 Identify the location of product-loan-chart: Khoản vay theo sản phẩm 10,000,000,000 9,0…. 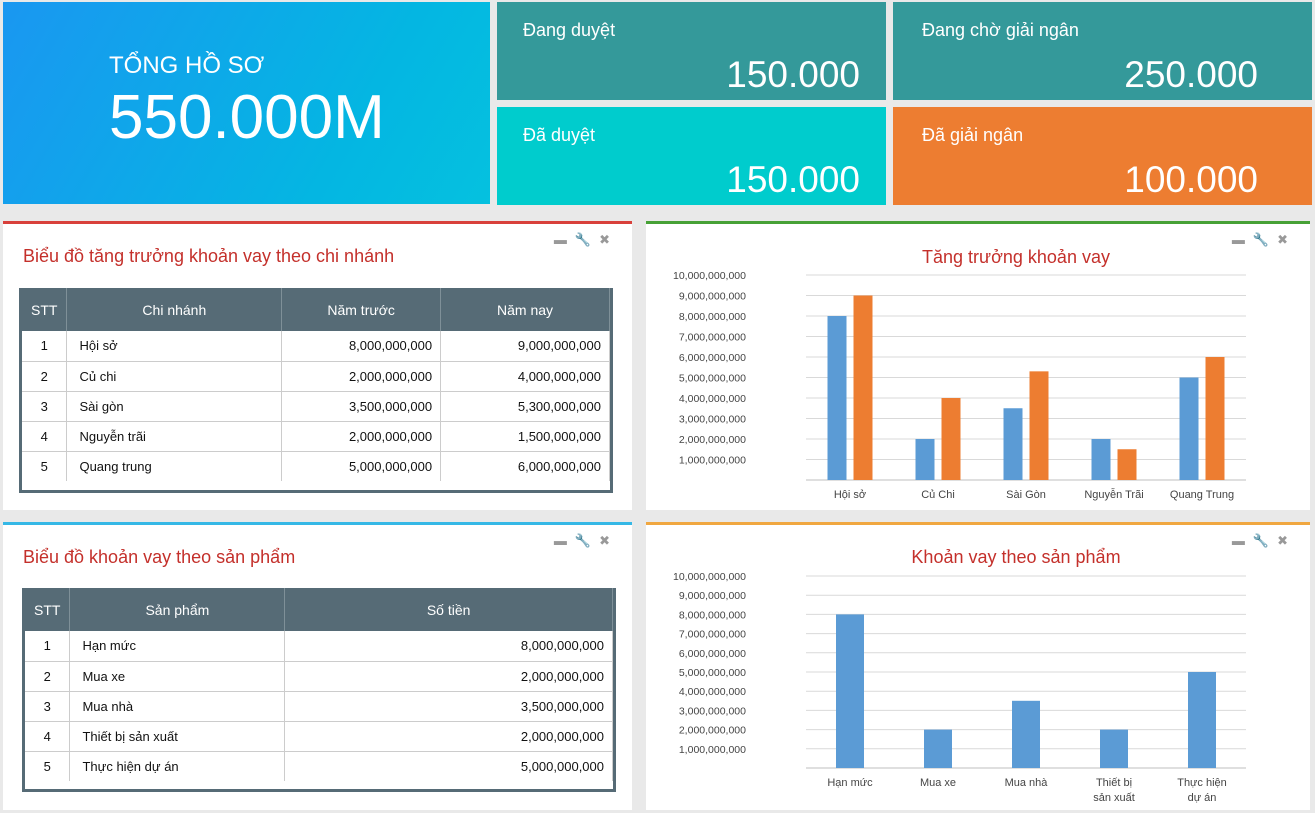
(959, 675).